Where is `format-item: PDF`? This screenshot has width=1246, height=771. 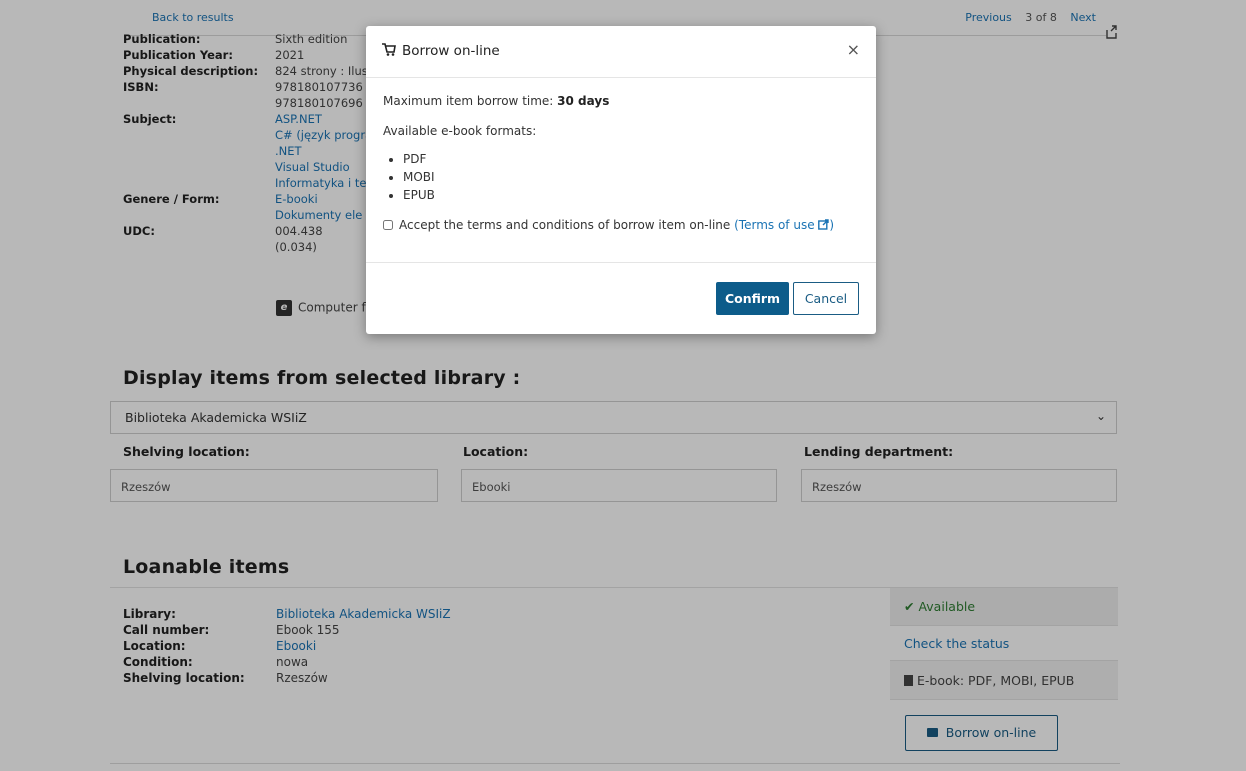 format-item: PDF is located at coordinates (419, 159).